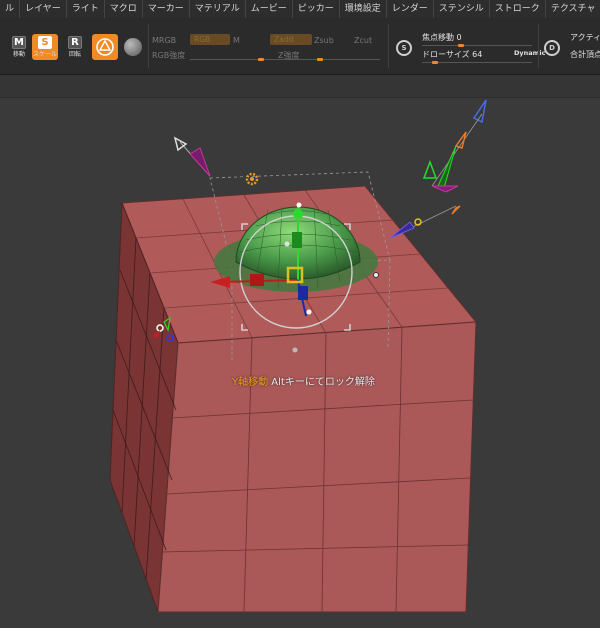 This screenshot has height=628, width=600. What do you see at coordinates (210, 39) in the screenshot?
I see `rgb-toggle: RGB` at bounding box center [210, 39].